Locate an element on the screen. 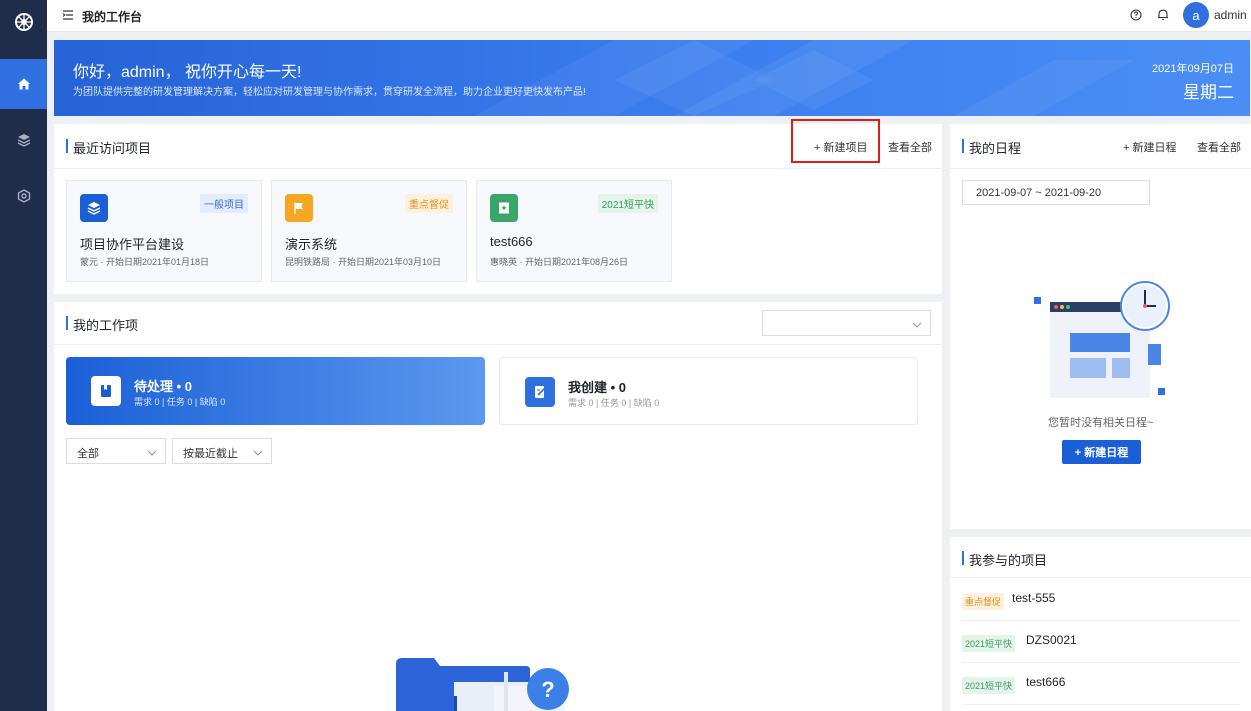 Image resolution: width=1251 pixels, height=711 pixels. project-meta: 昆明铁路局 · 开始日期2021年03月10日 is located at coordinates (363, 262).